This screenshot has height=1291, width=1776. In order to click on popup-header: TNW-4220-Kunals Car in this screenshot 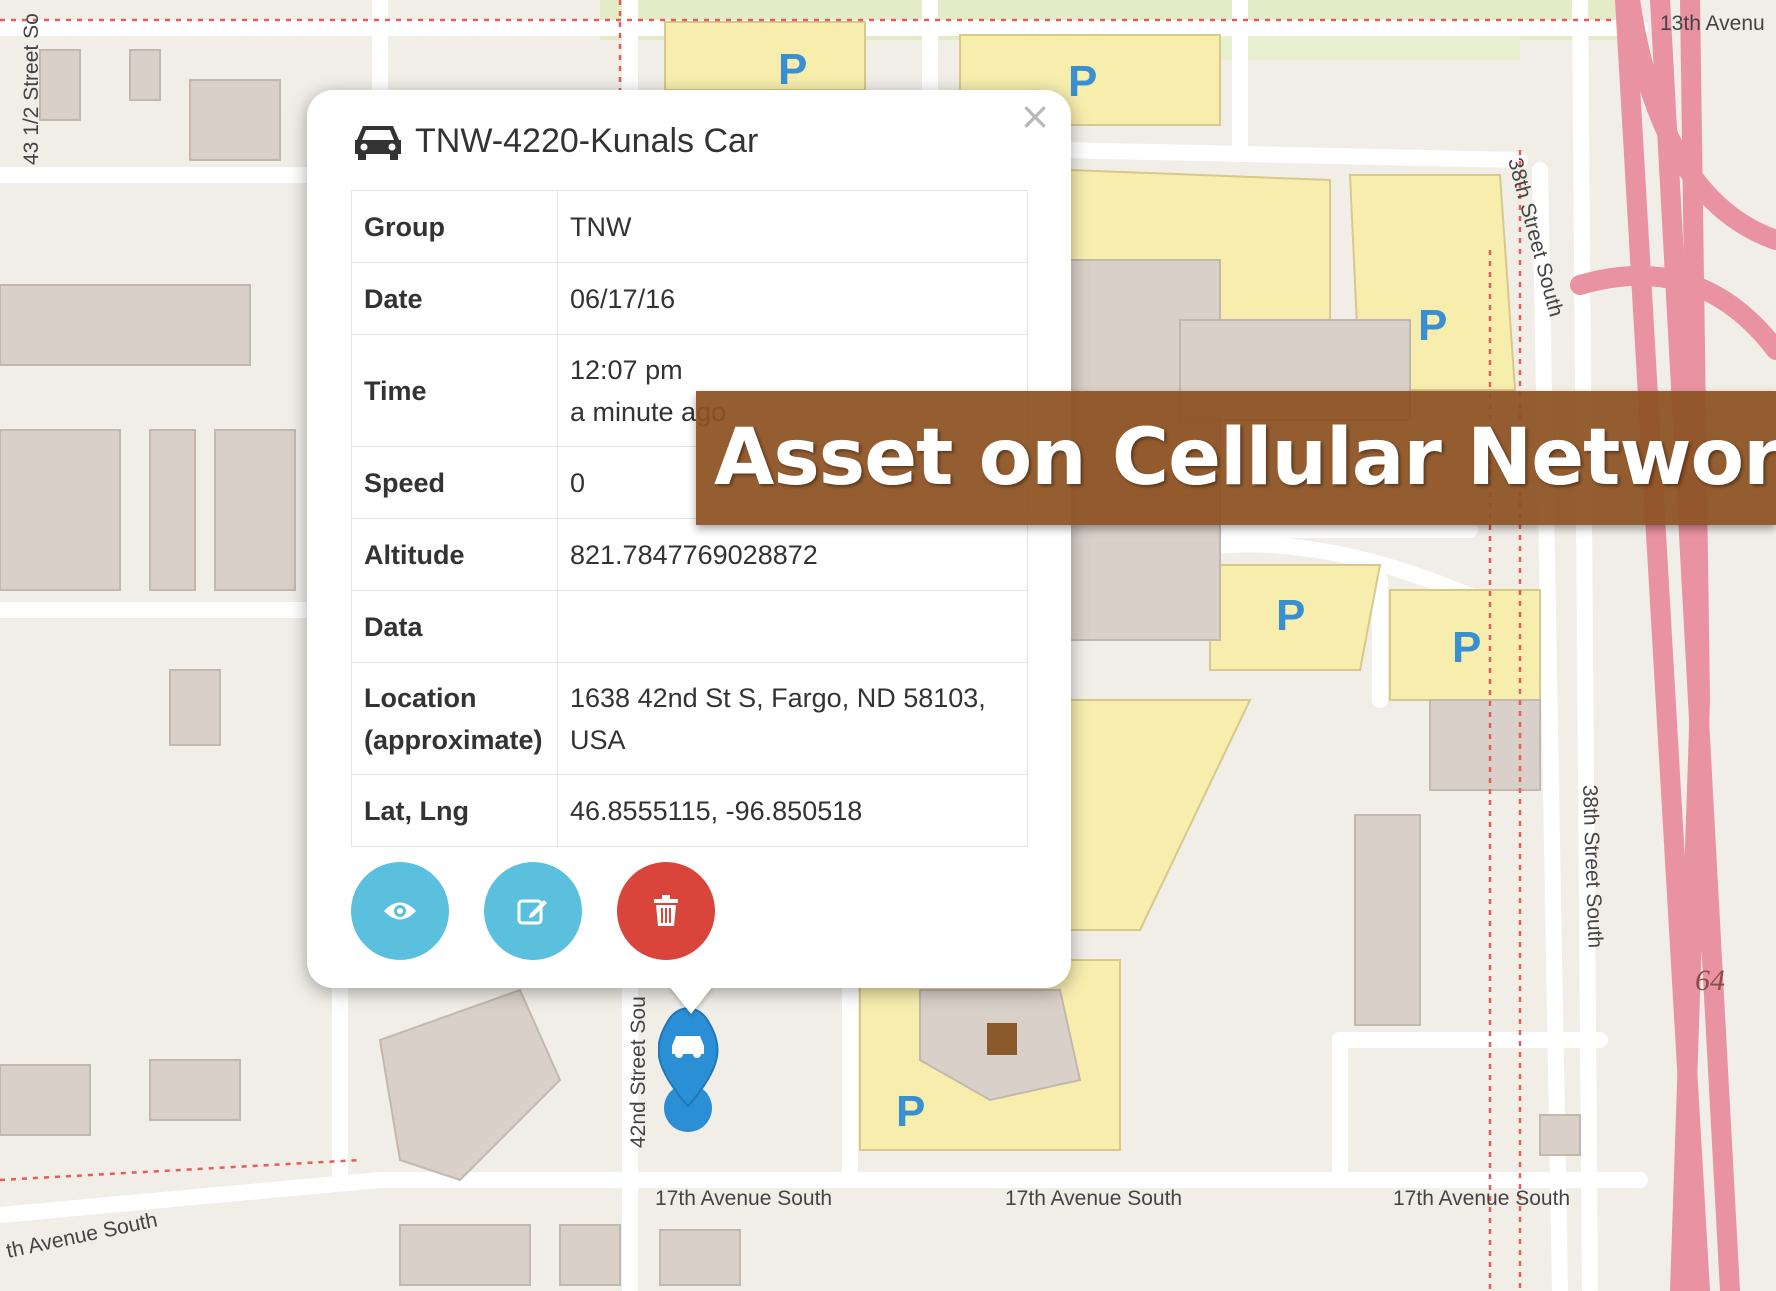, I will do `click(555, 141)`.